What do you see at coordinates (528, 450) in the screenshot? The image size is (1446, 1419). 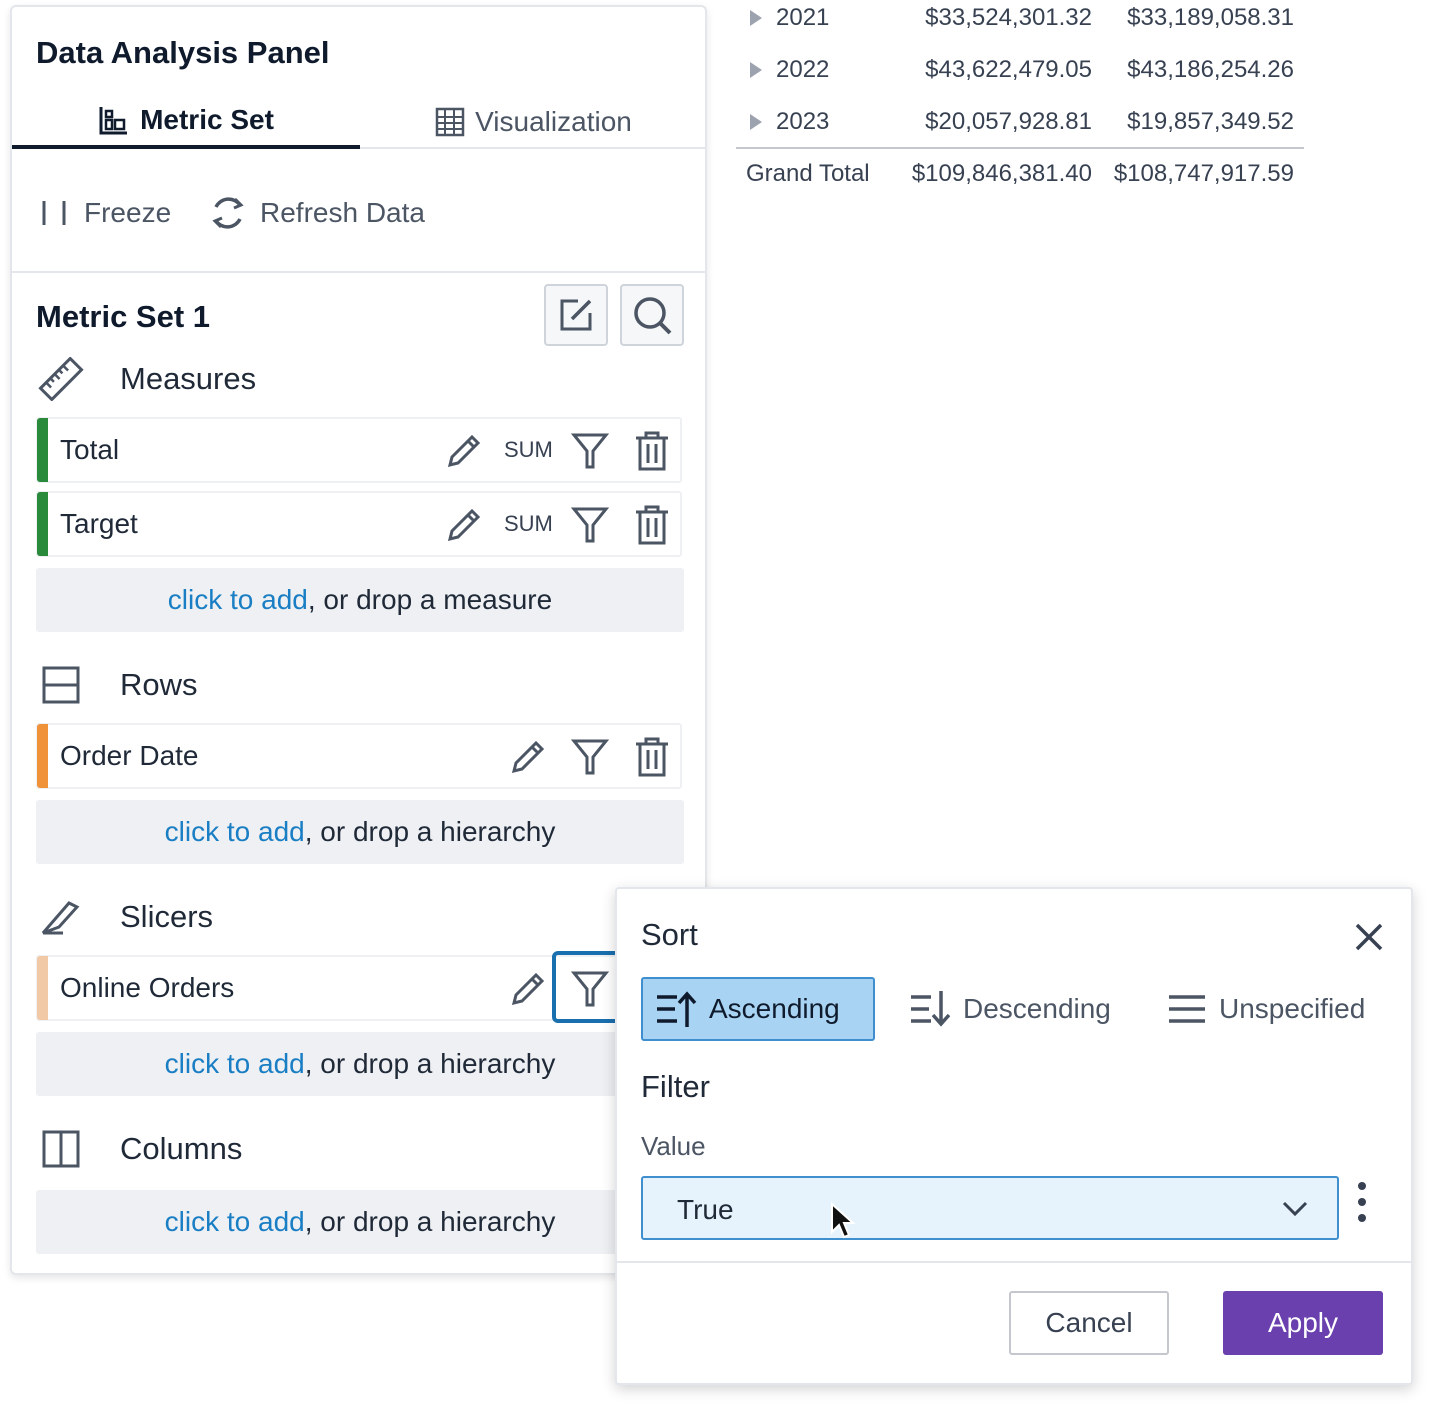 I see `aggregate-total: SUM` at bounding box center [528, 450].